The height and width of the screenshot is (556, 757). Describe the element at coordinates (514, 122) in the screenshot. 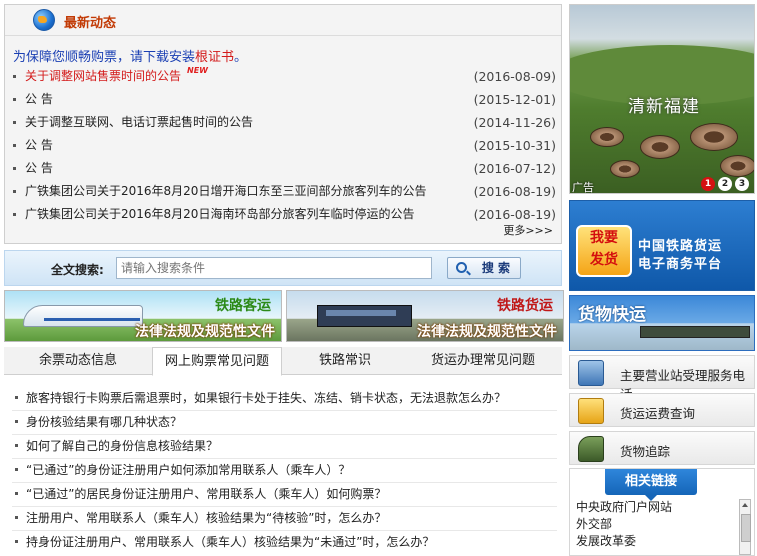

I see `news-item-date: (2014-11-26)` at that location.